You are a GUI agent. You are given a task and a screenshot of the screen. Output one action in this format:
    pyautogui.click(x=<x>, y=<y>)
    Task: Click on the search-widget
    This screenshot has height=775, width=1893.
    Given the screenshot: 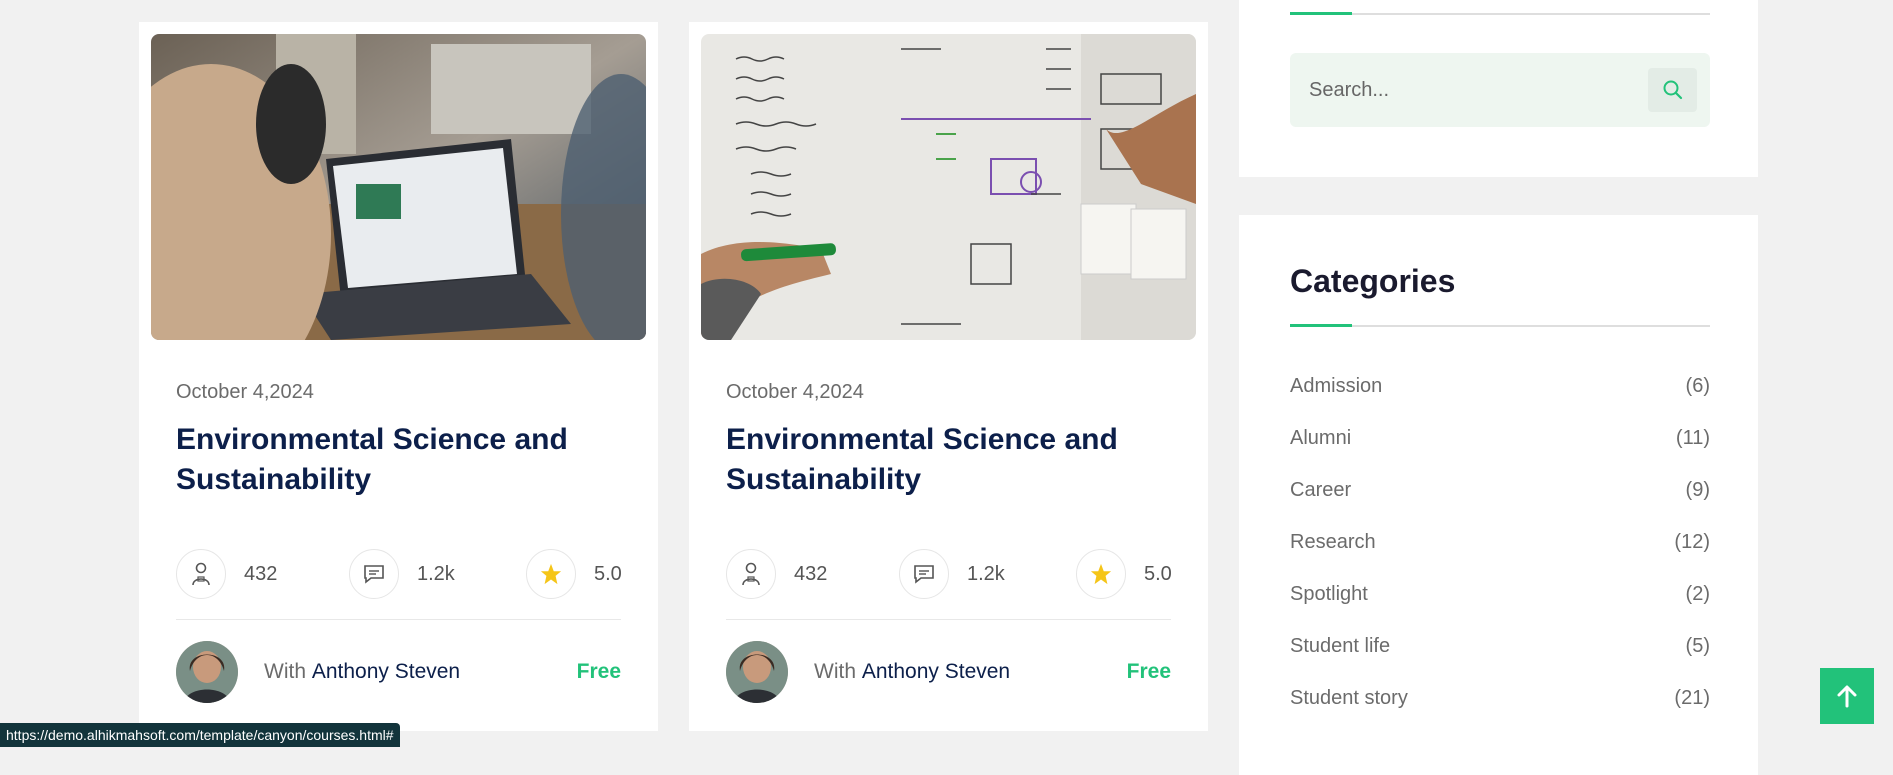 What is the action you would take?
    pyautogui.click(x=1498, y=88)
    